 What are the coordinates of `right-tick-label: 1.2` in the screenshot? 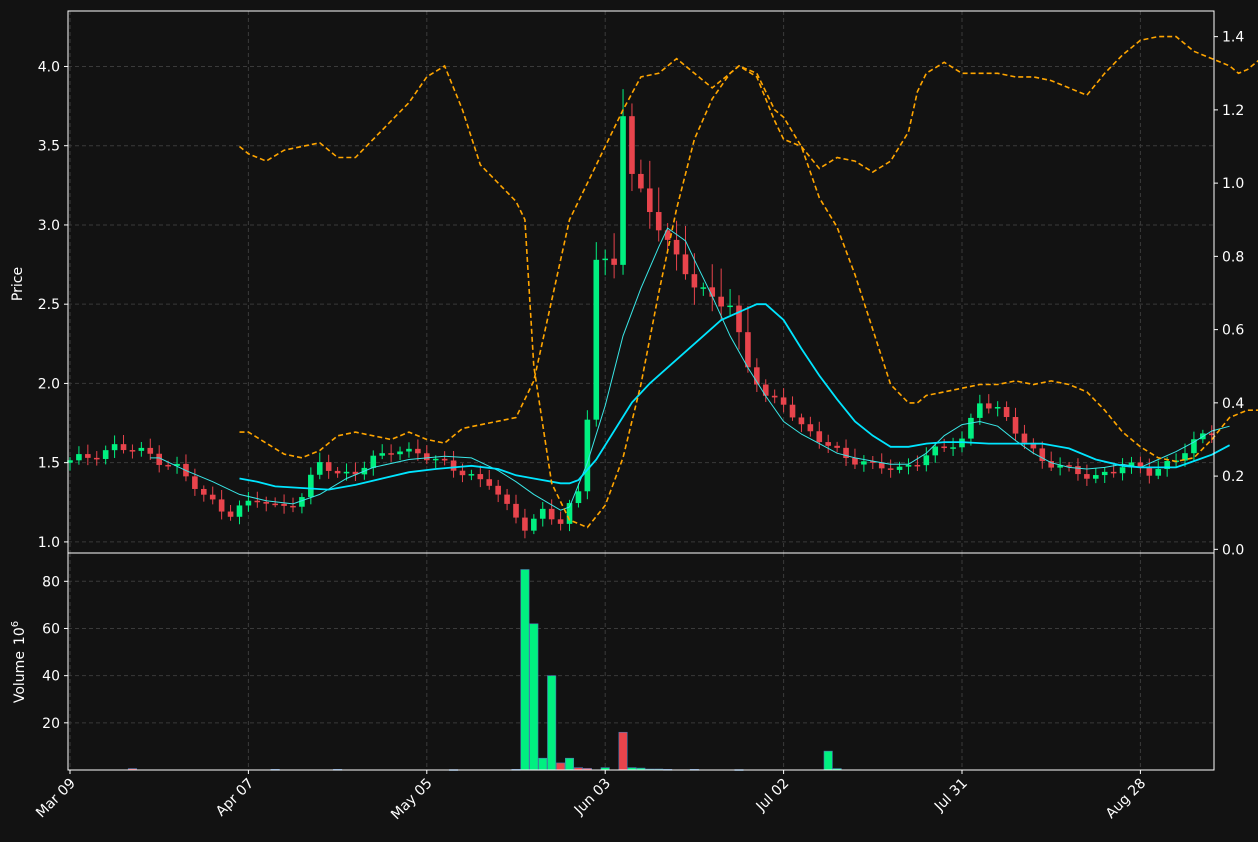 It's located at (1233, 111).